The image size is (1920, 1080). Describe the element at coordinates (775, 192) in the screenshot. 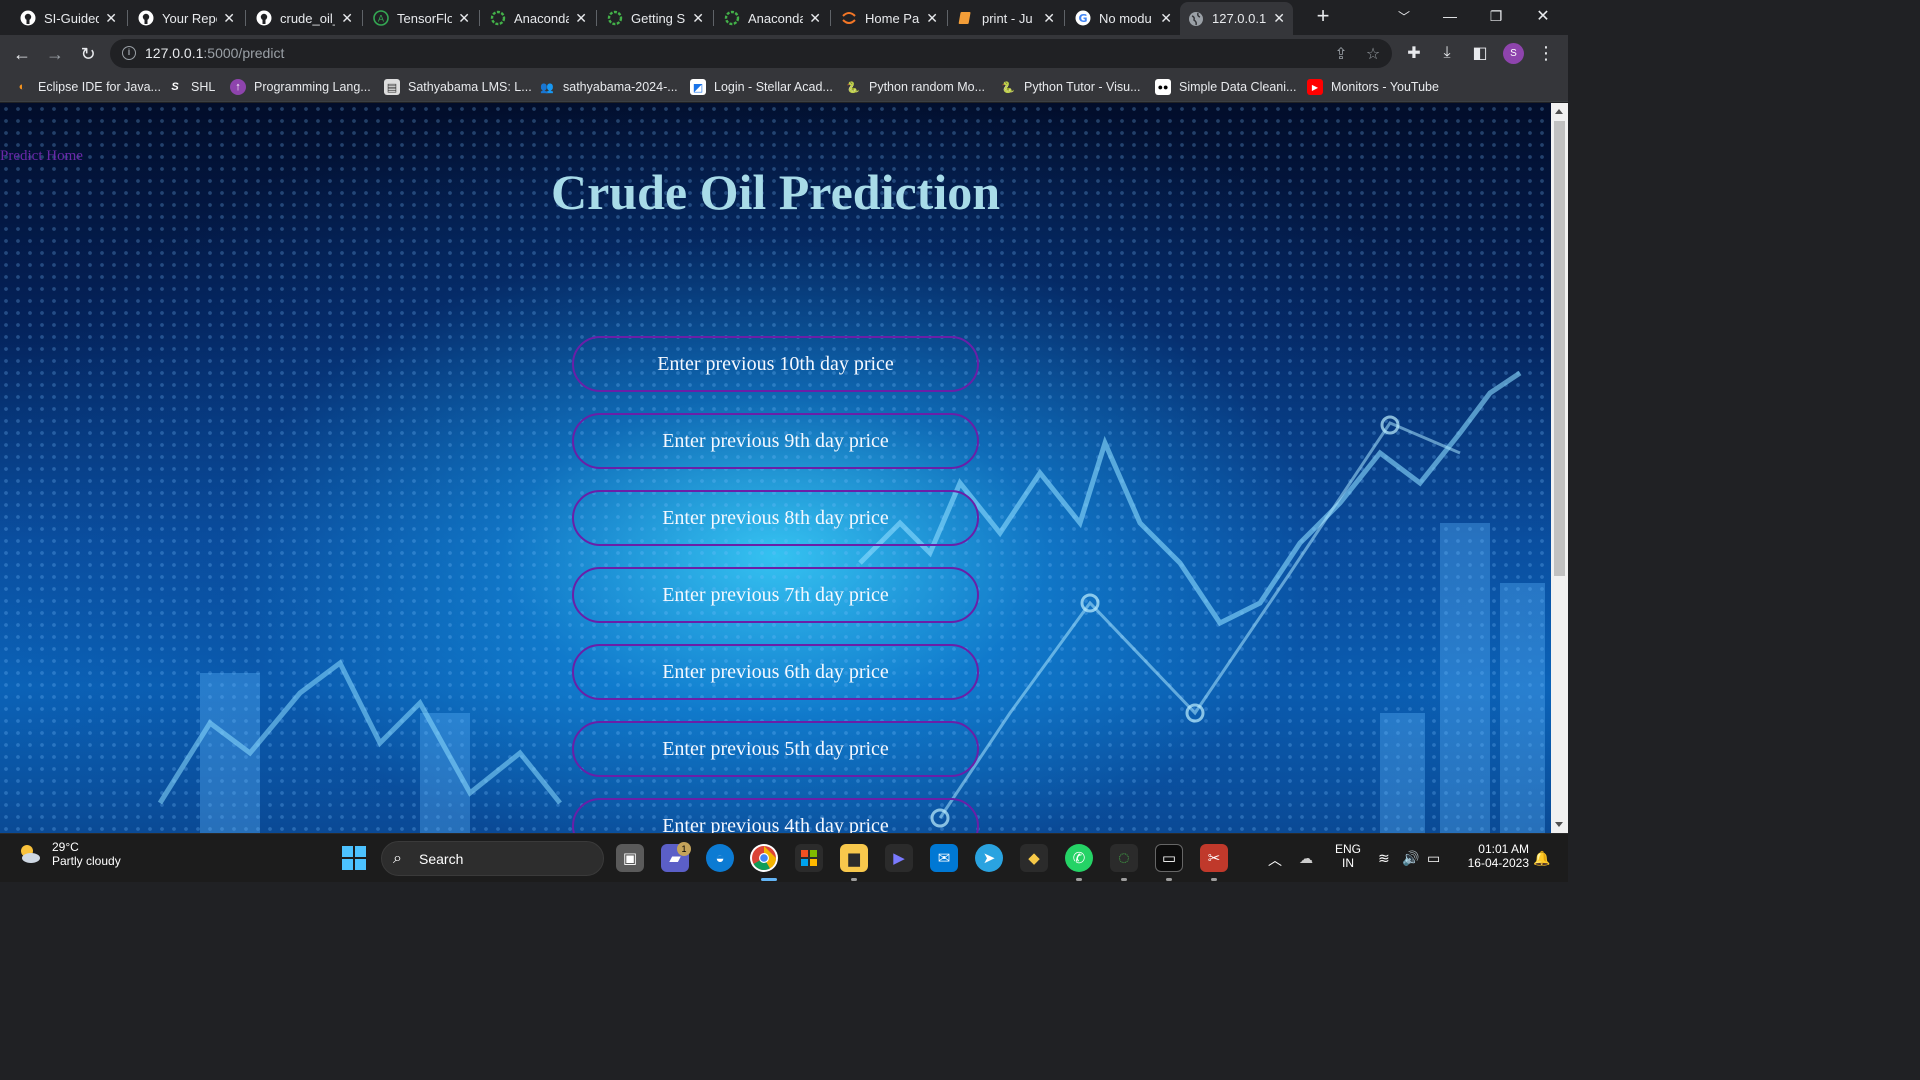

I see `page-title: Crude Oil Prediction` at that location.